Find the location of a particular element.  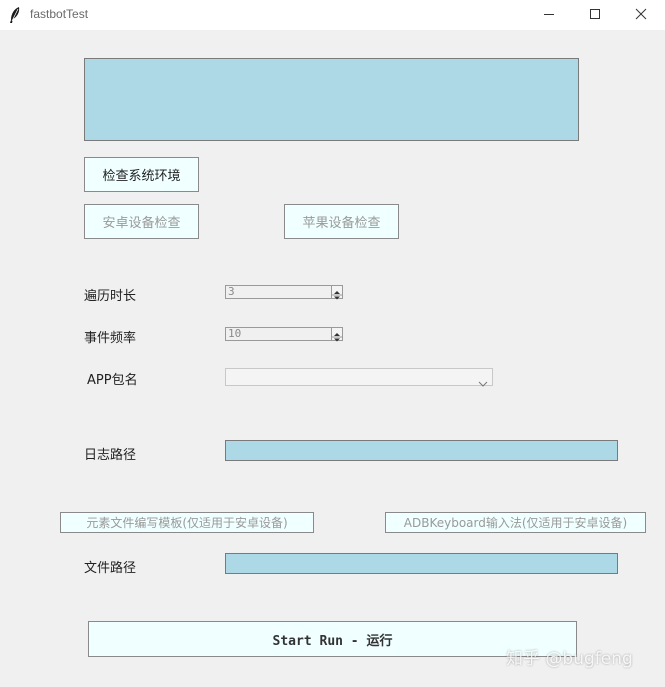

close-icon is located at coordinates (641, 14).